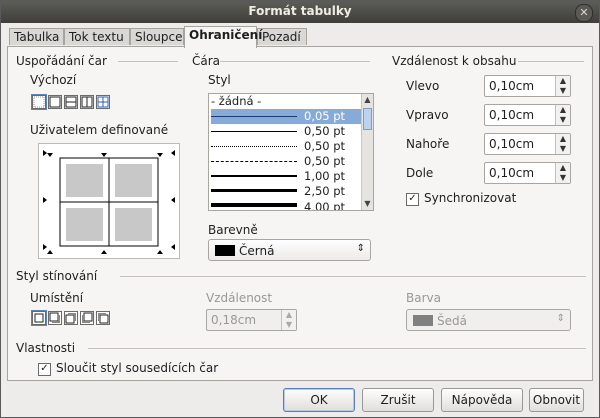 This screenshot has height=418, width=600. Describe the element at coordinates (512, 144) in the screenshot. I see `top-spacing-value: 0,10cm` at that location.